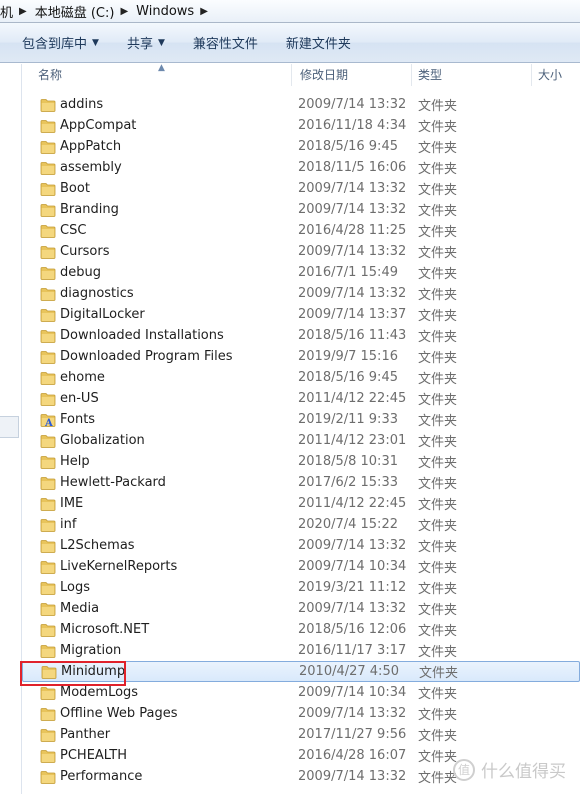 The width and height of the screenshot is (580, 794). I want to click on breadcrumb-computer: 机, so click(7, 11).